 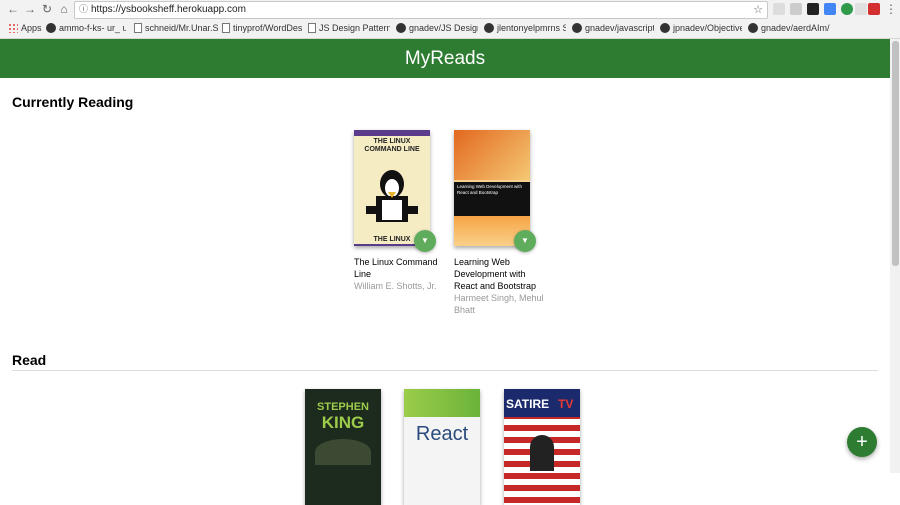 What do you see at coordinates (758, 10) in the screenshot?
I see `bookmark-star-icon: ☆` at bounding box center [758, 10].